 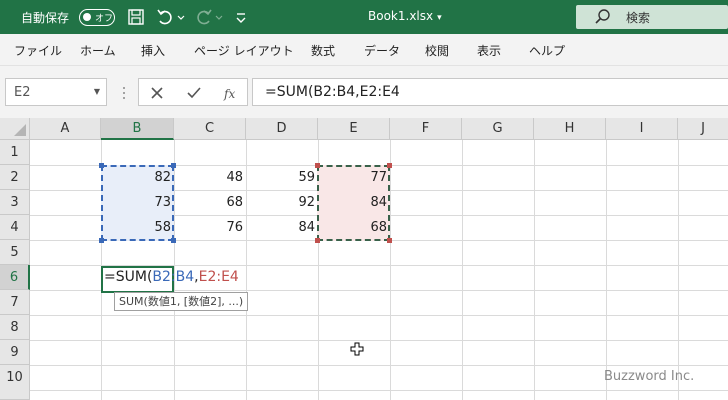 I want to click on move-cursor-icon, so click(x=357, y=349).